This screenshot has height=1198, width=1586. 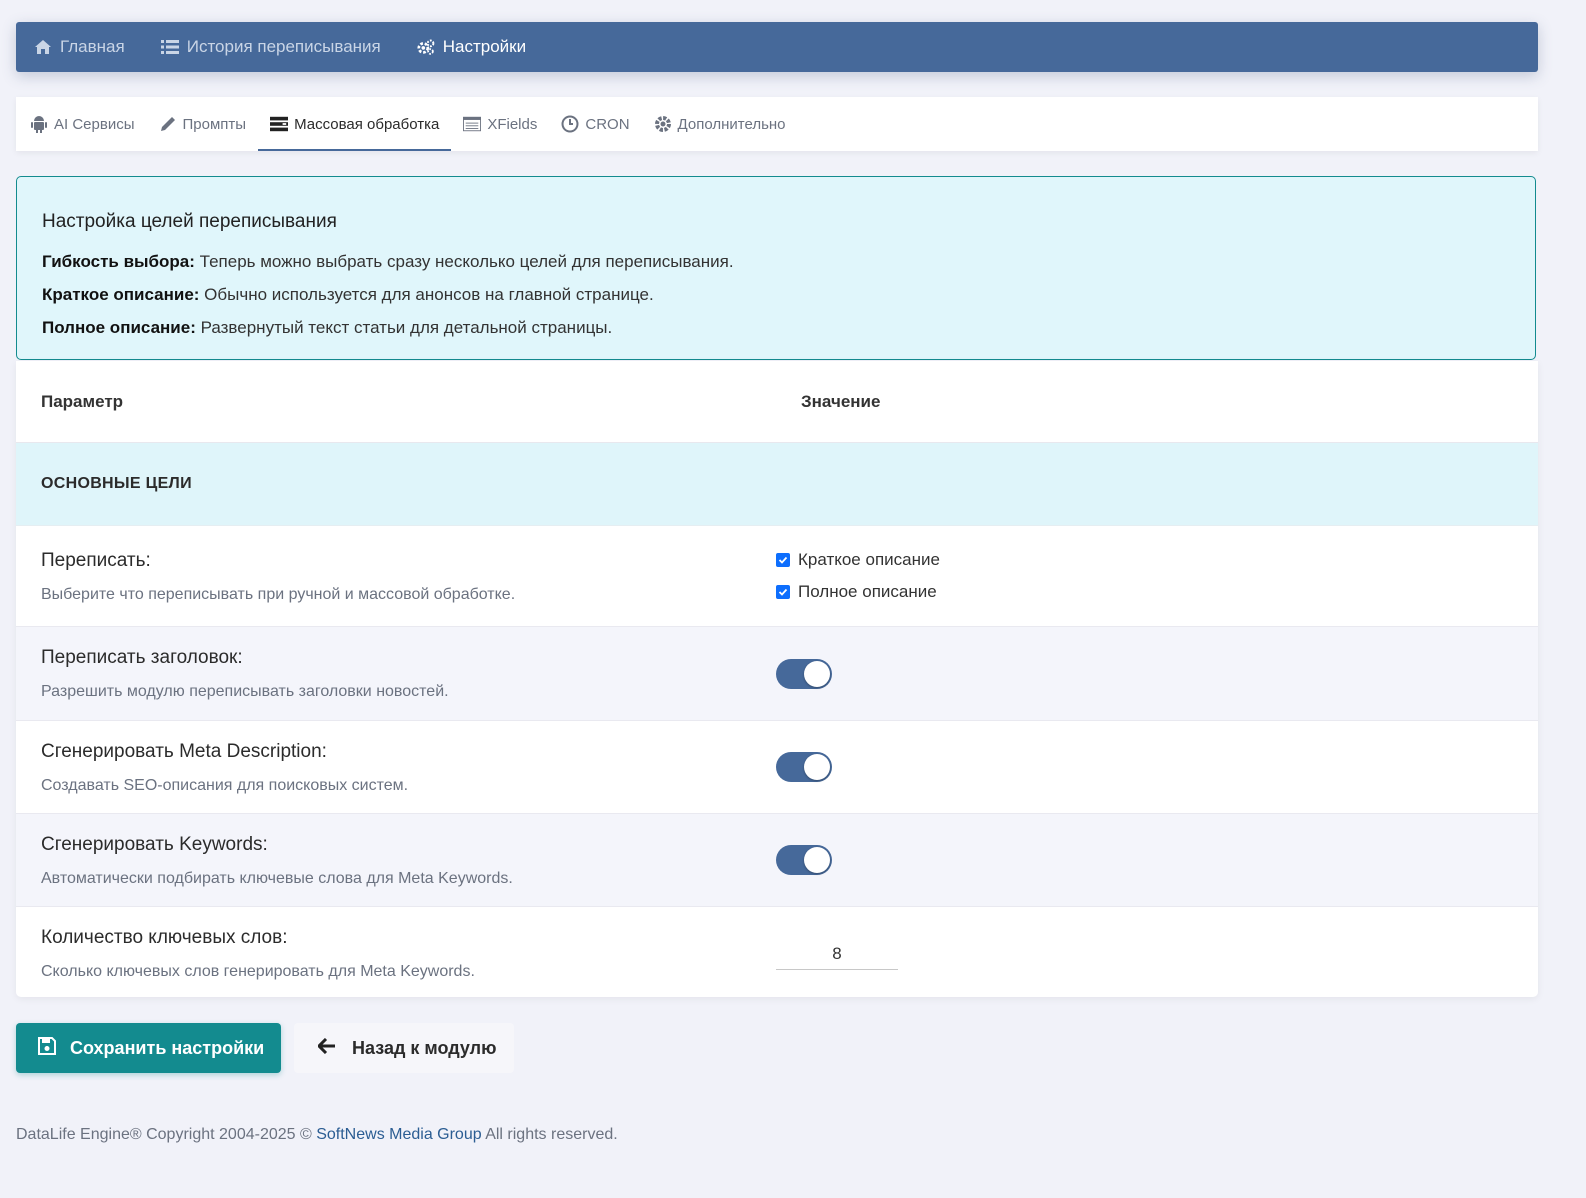 What do you see at coordinates (96, 560) in the screenshot?
I see `row-title: Переписать:` at bounding box center [96, 560].